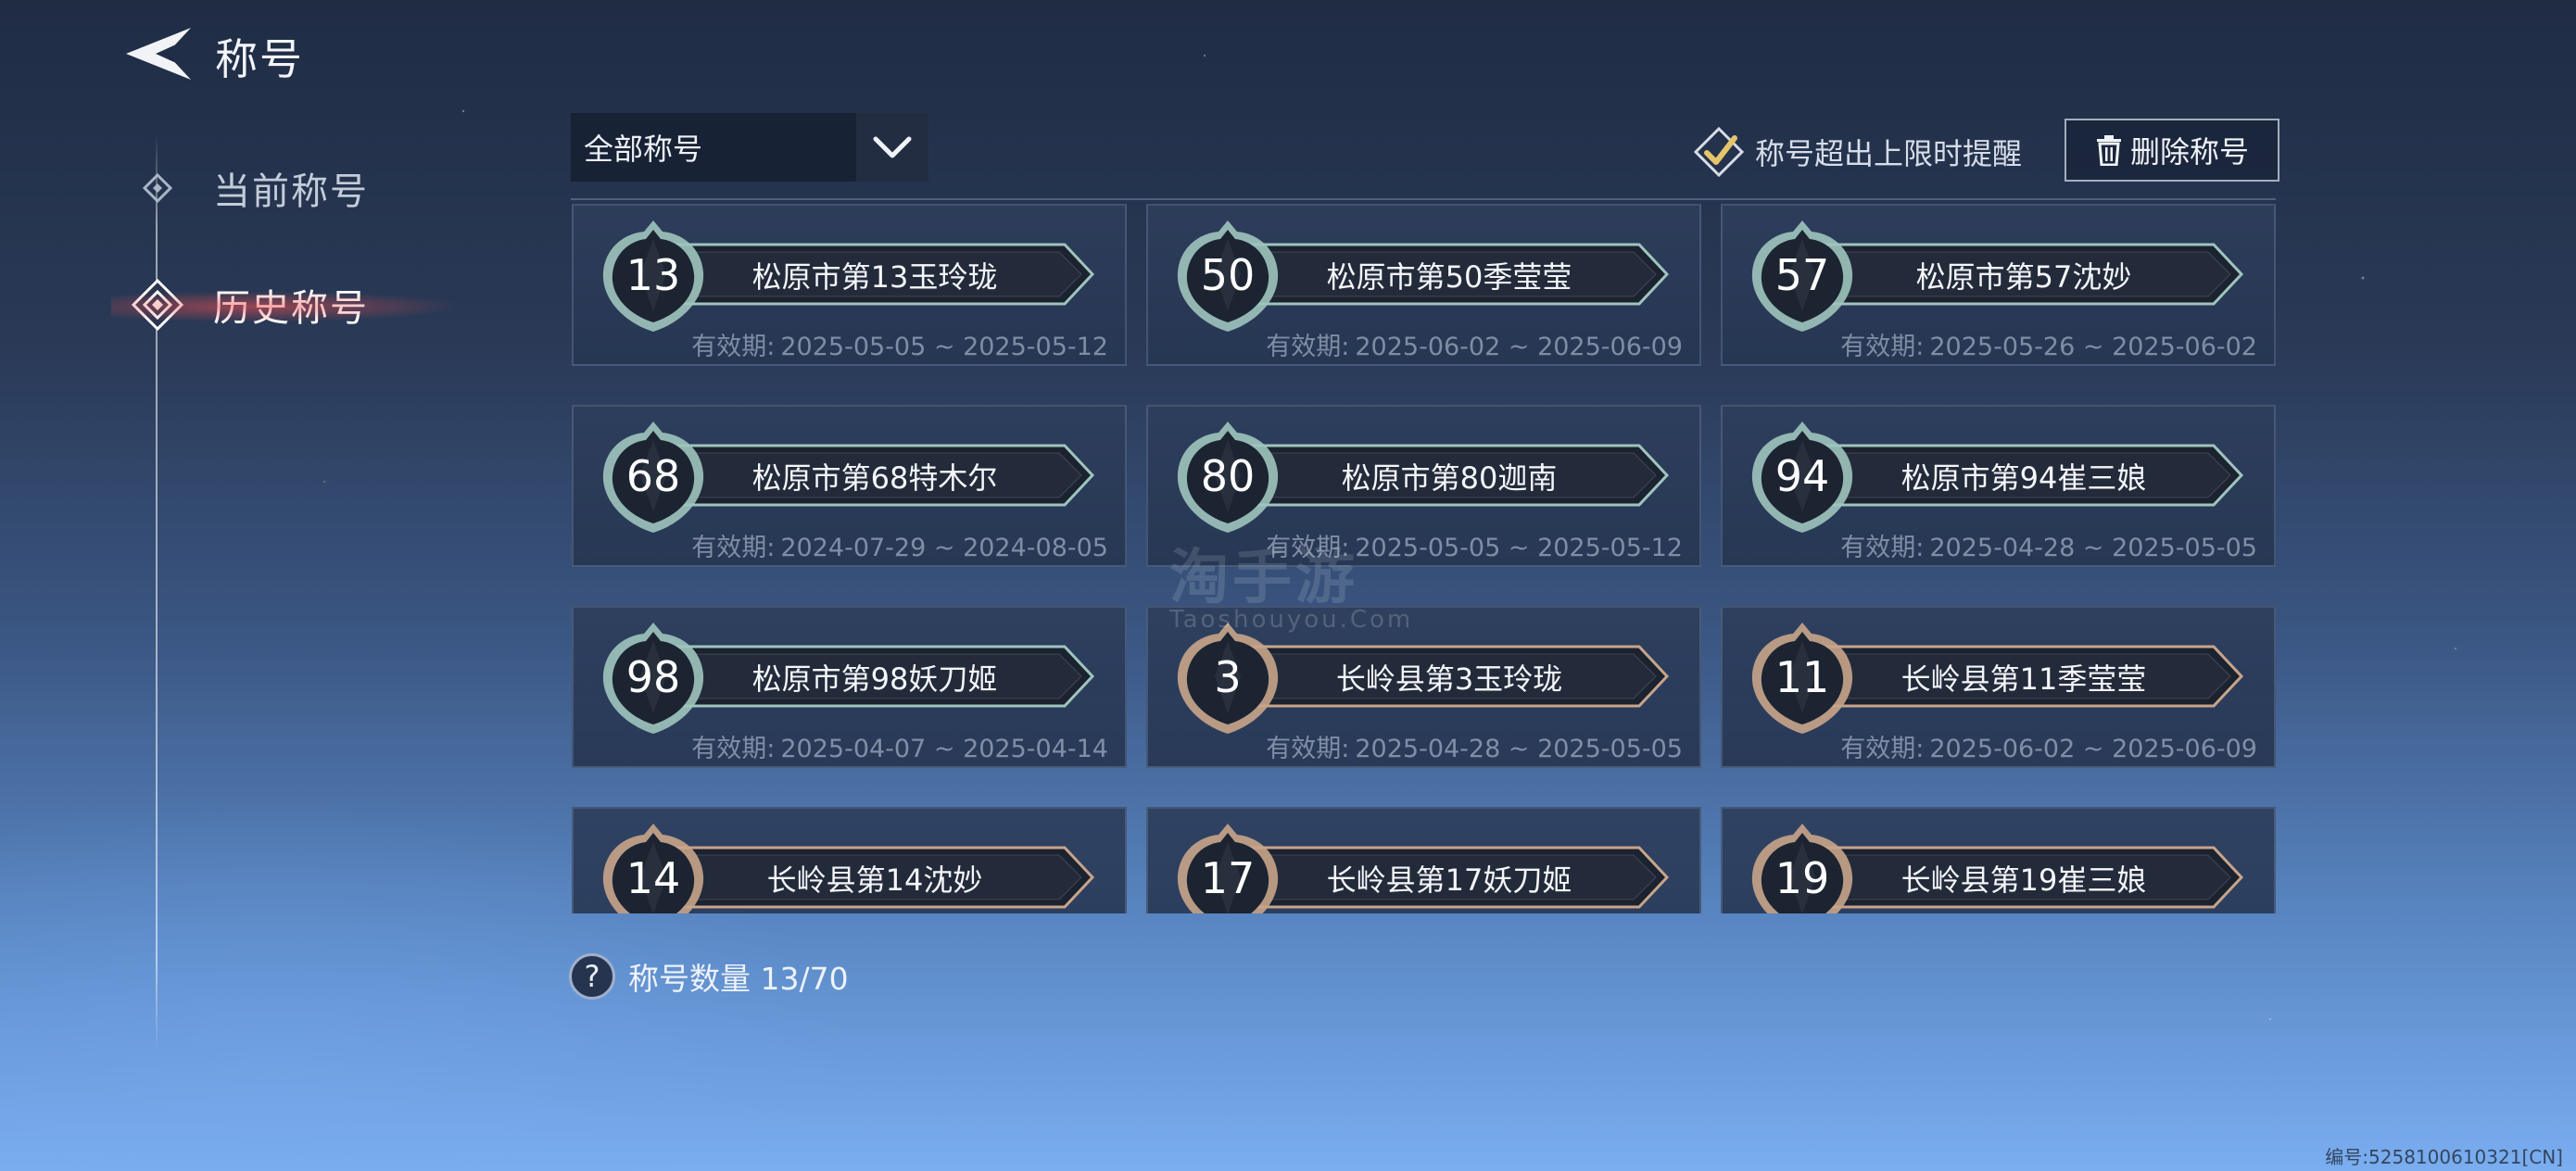 Image resolution: width=2576 pixels, height=1171 pixels. What do you see at coordinates (1719, 152) in the screenshot?
I see `checkbox-icon` at bounding box center [1719, 152].